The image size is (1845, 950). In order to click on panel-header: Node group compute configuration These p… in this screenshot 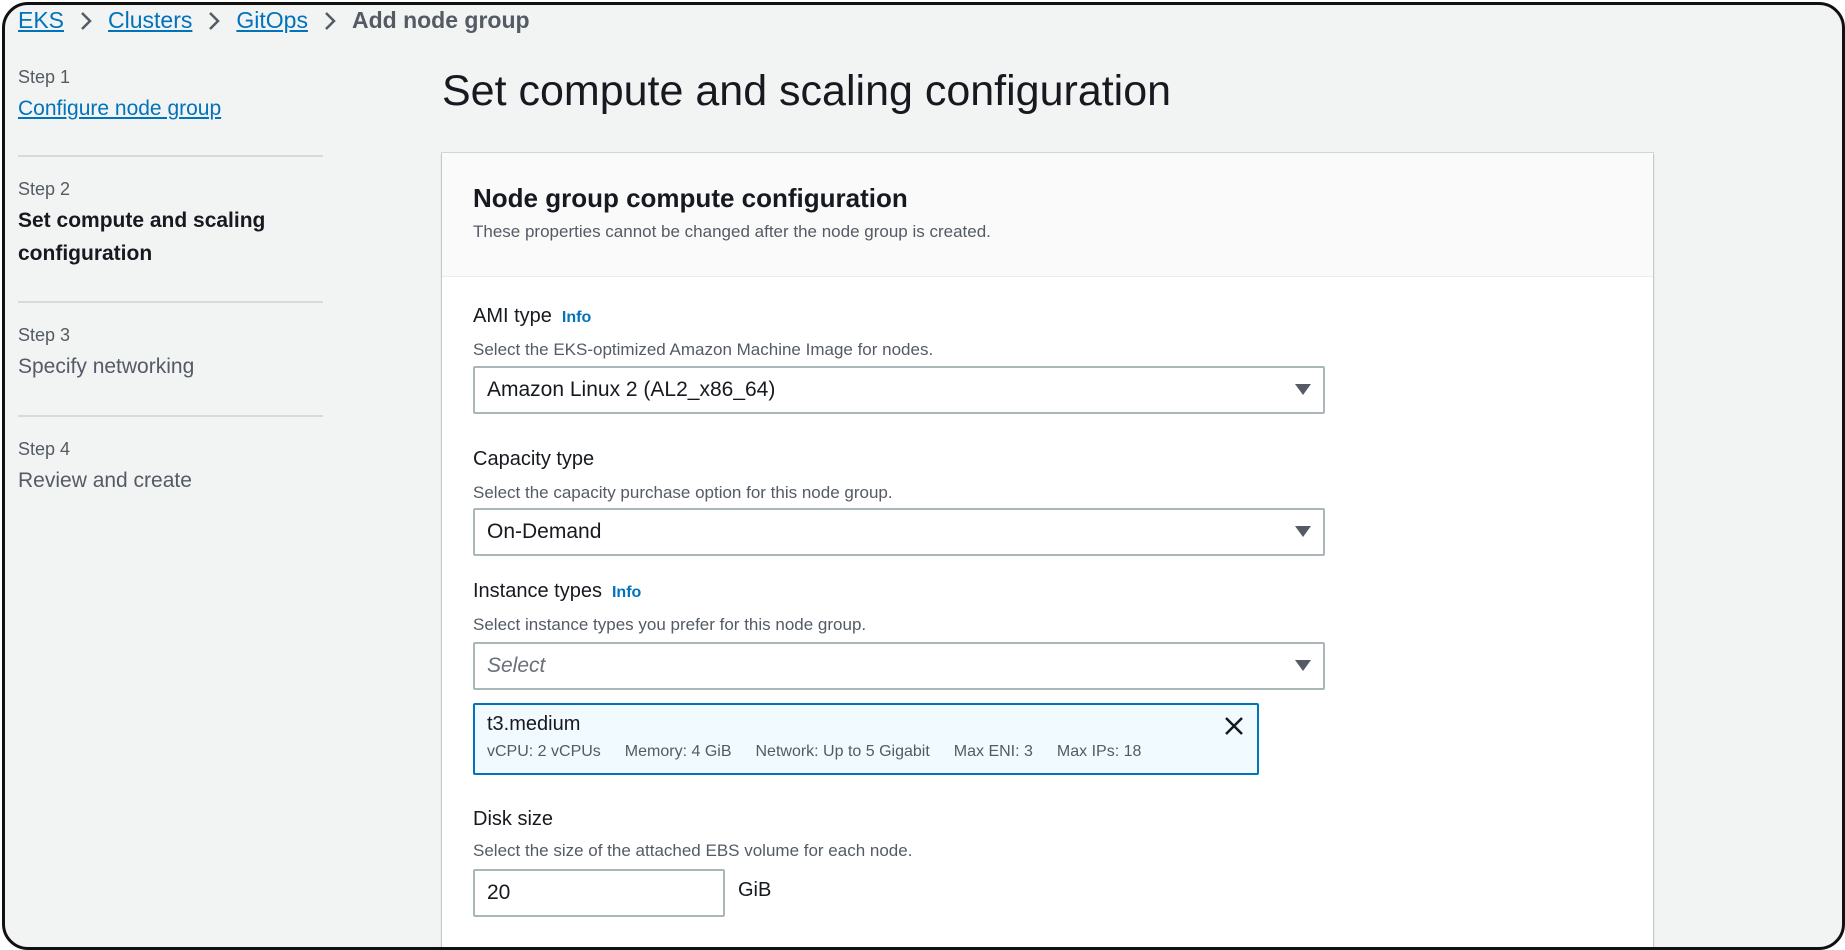, I will do `click(1047, 215)`.